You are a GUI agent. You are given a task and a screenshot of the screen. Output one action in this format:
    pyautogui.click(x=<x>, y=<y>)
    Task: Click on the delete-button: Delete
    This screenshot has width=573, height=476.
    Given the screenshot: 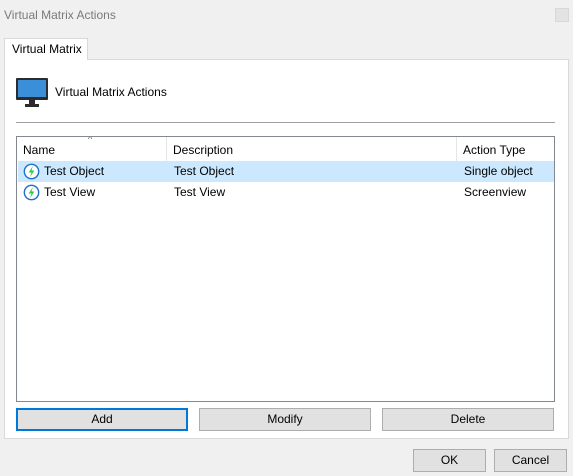 What is the action you would take?
    pyautogui.click(x=468, y=419)
    